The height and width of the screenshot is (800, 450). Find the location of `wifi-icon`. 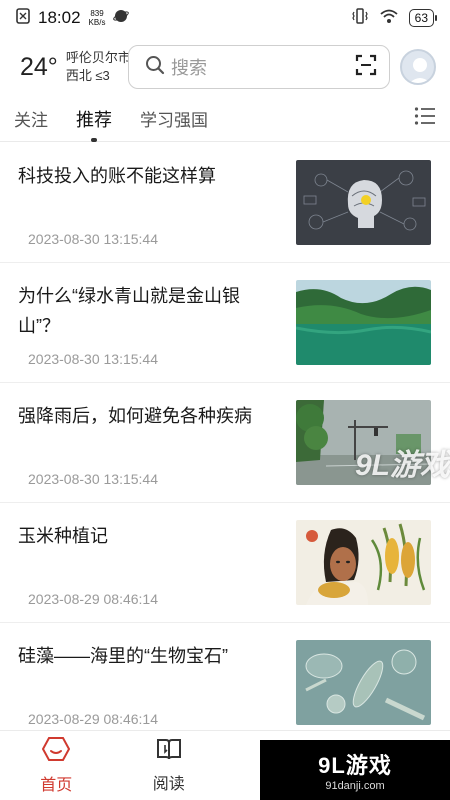

wifi-icon is located at coordinates (389, 18).